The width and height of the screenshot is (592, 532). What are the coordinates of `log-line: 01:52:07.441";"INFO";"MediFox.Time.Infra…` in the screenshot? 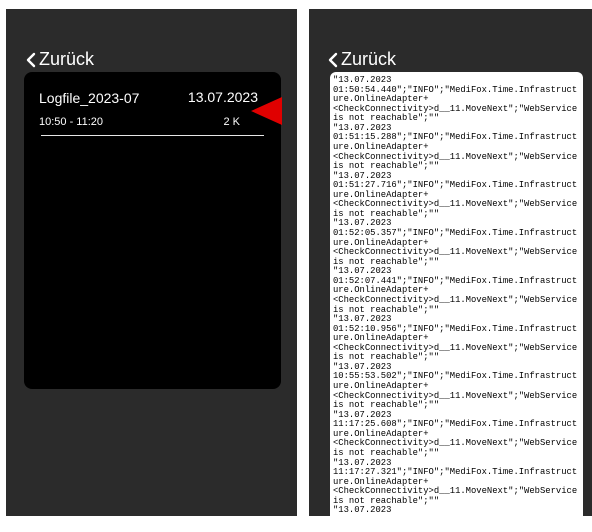 It's located at (455, 280).